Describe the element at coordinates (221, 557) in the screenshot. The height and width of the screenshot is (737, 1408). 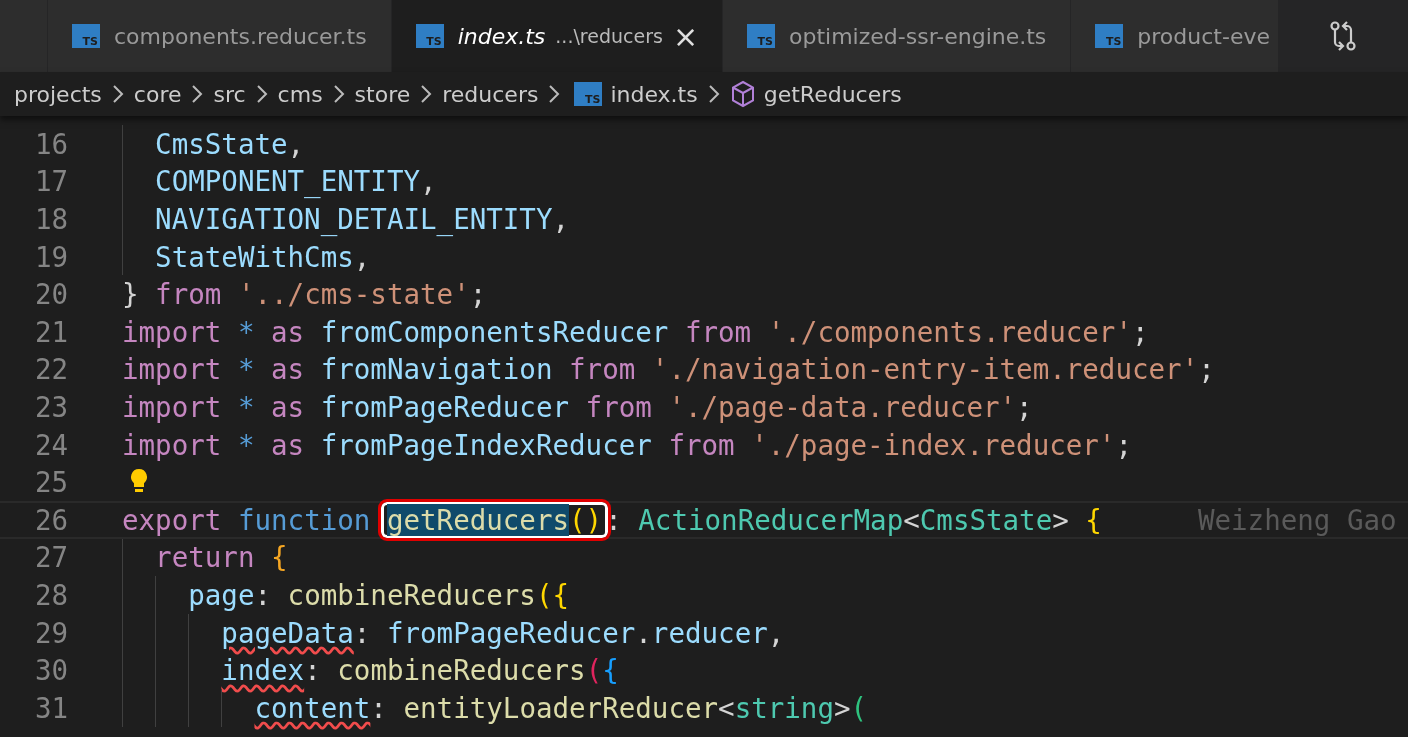
I see `code-text: return {` at that location.